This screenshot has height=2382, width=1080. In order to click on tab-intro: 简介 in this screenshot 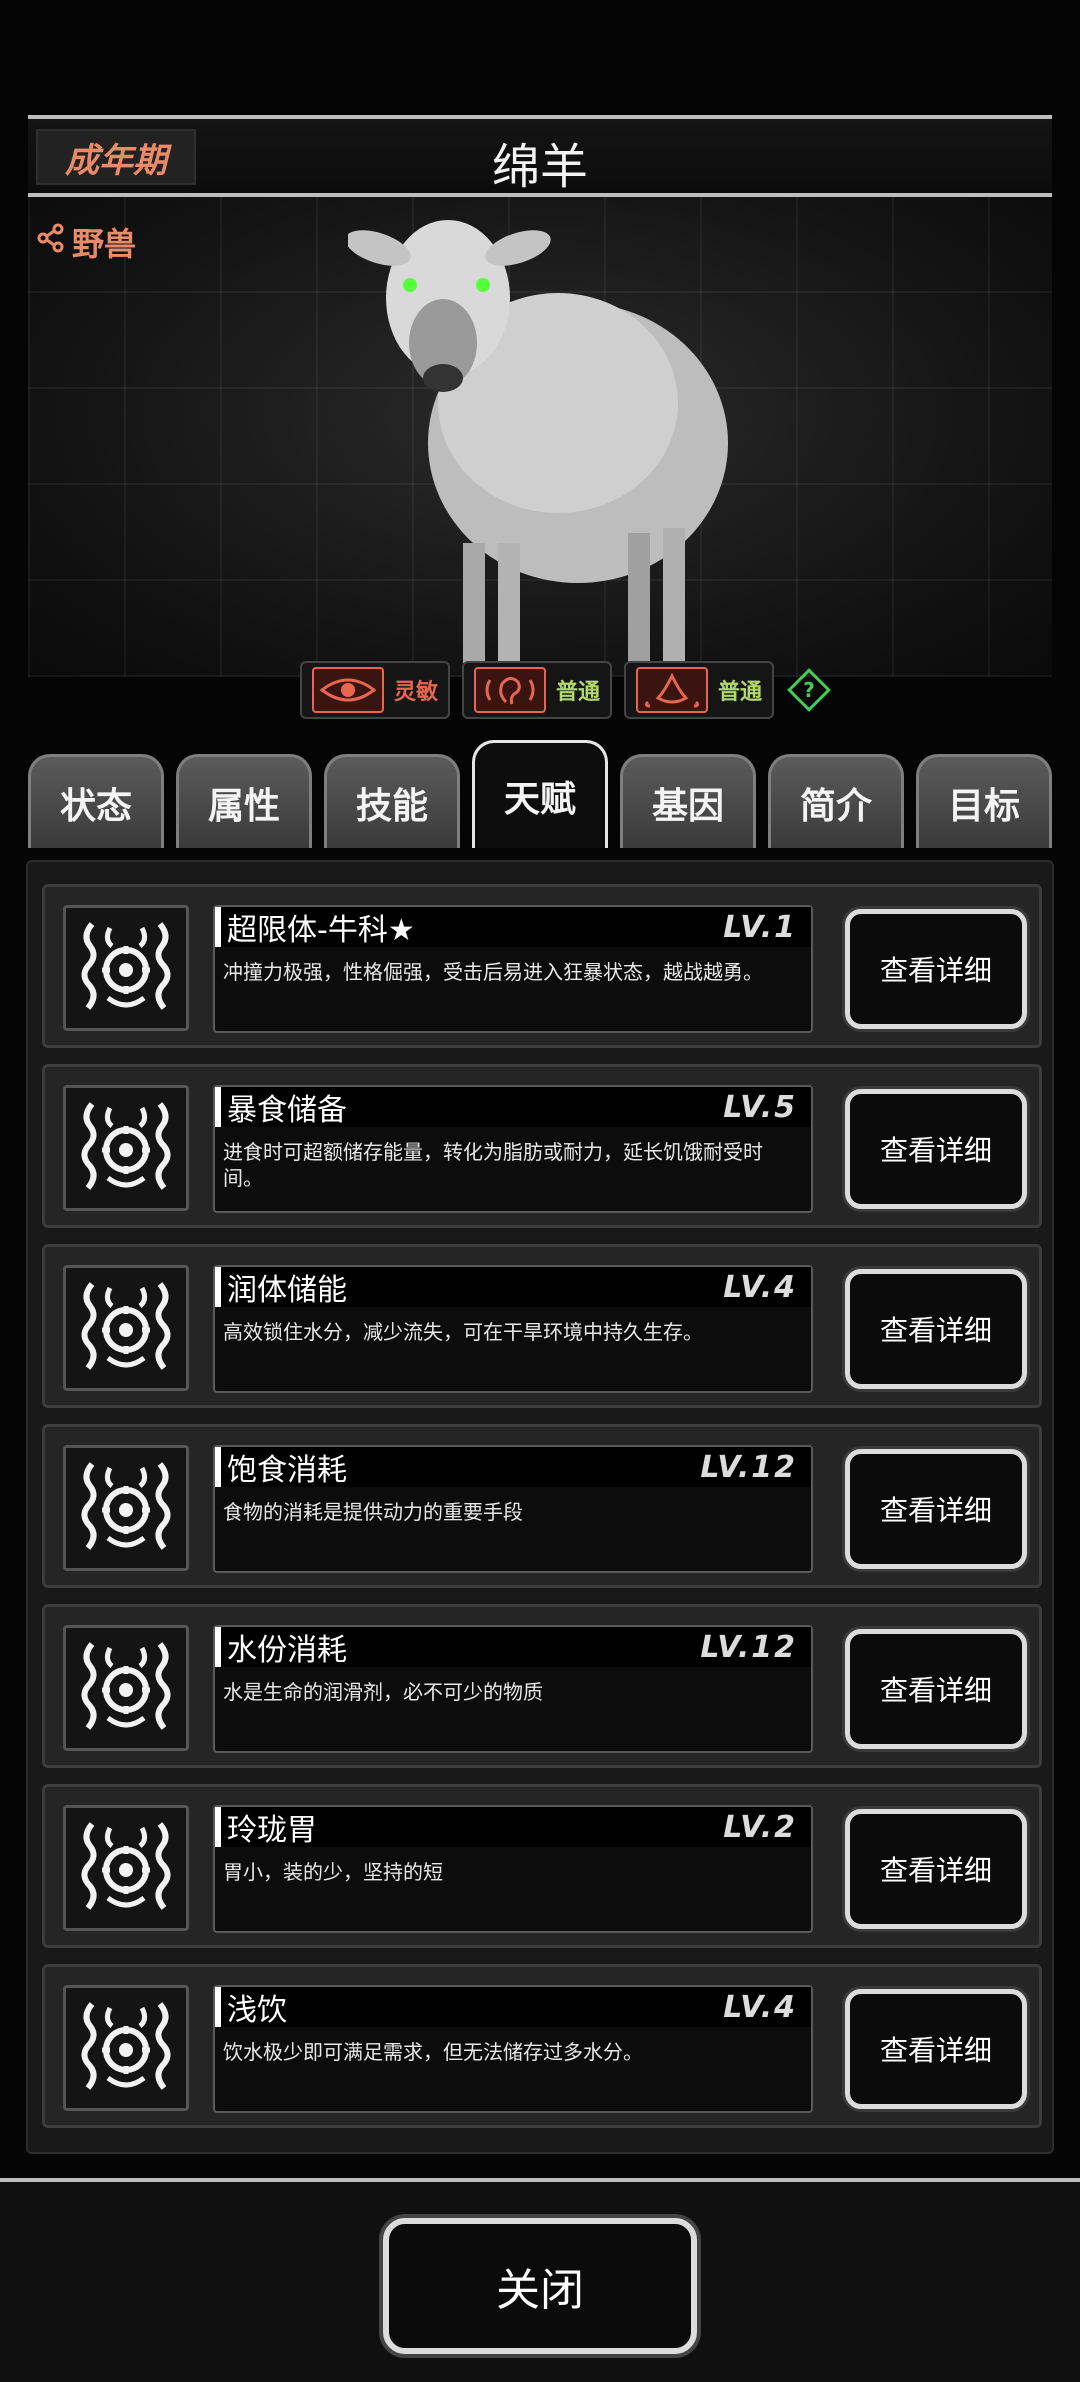, I will do `click(836, 801)`.